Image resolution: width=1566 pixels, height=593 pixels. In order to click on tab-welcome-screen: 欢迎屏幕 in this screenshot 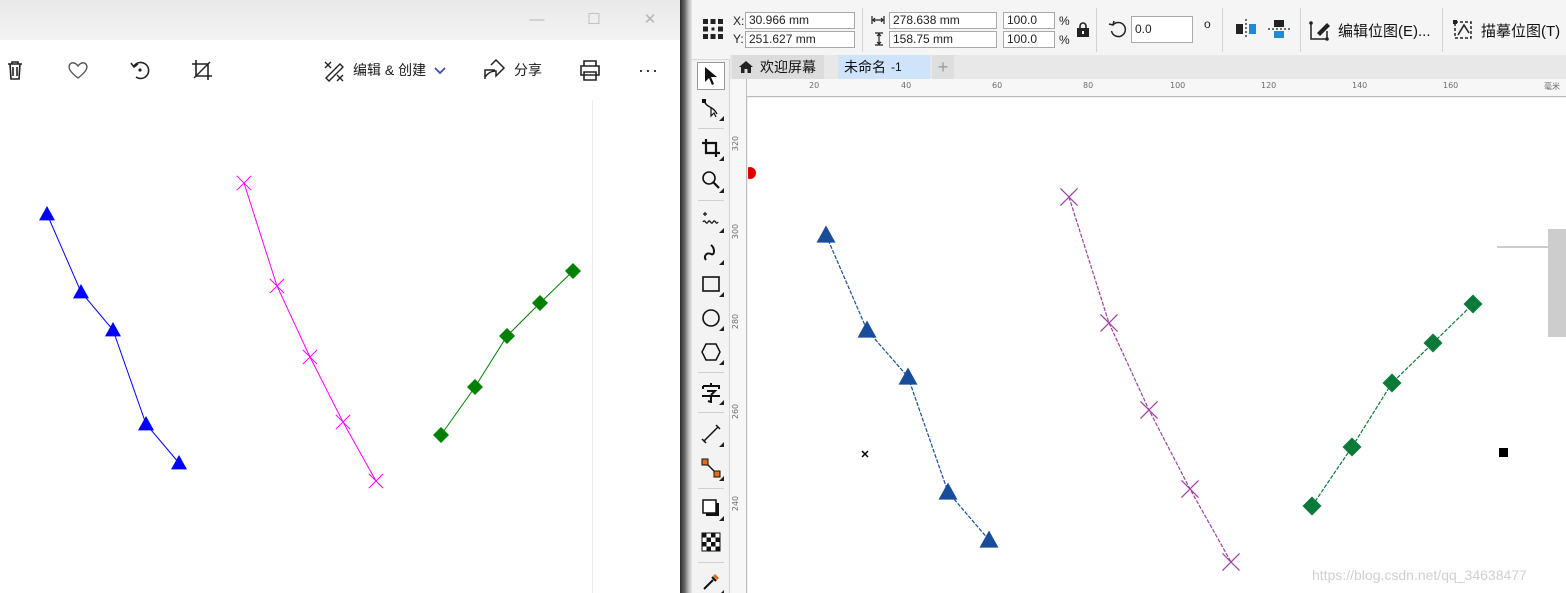, I will do `click(778, 67)`.